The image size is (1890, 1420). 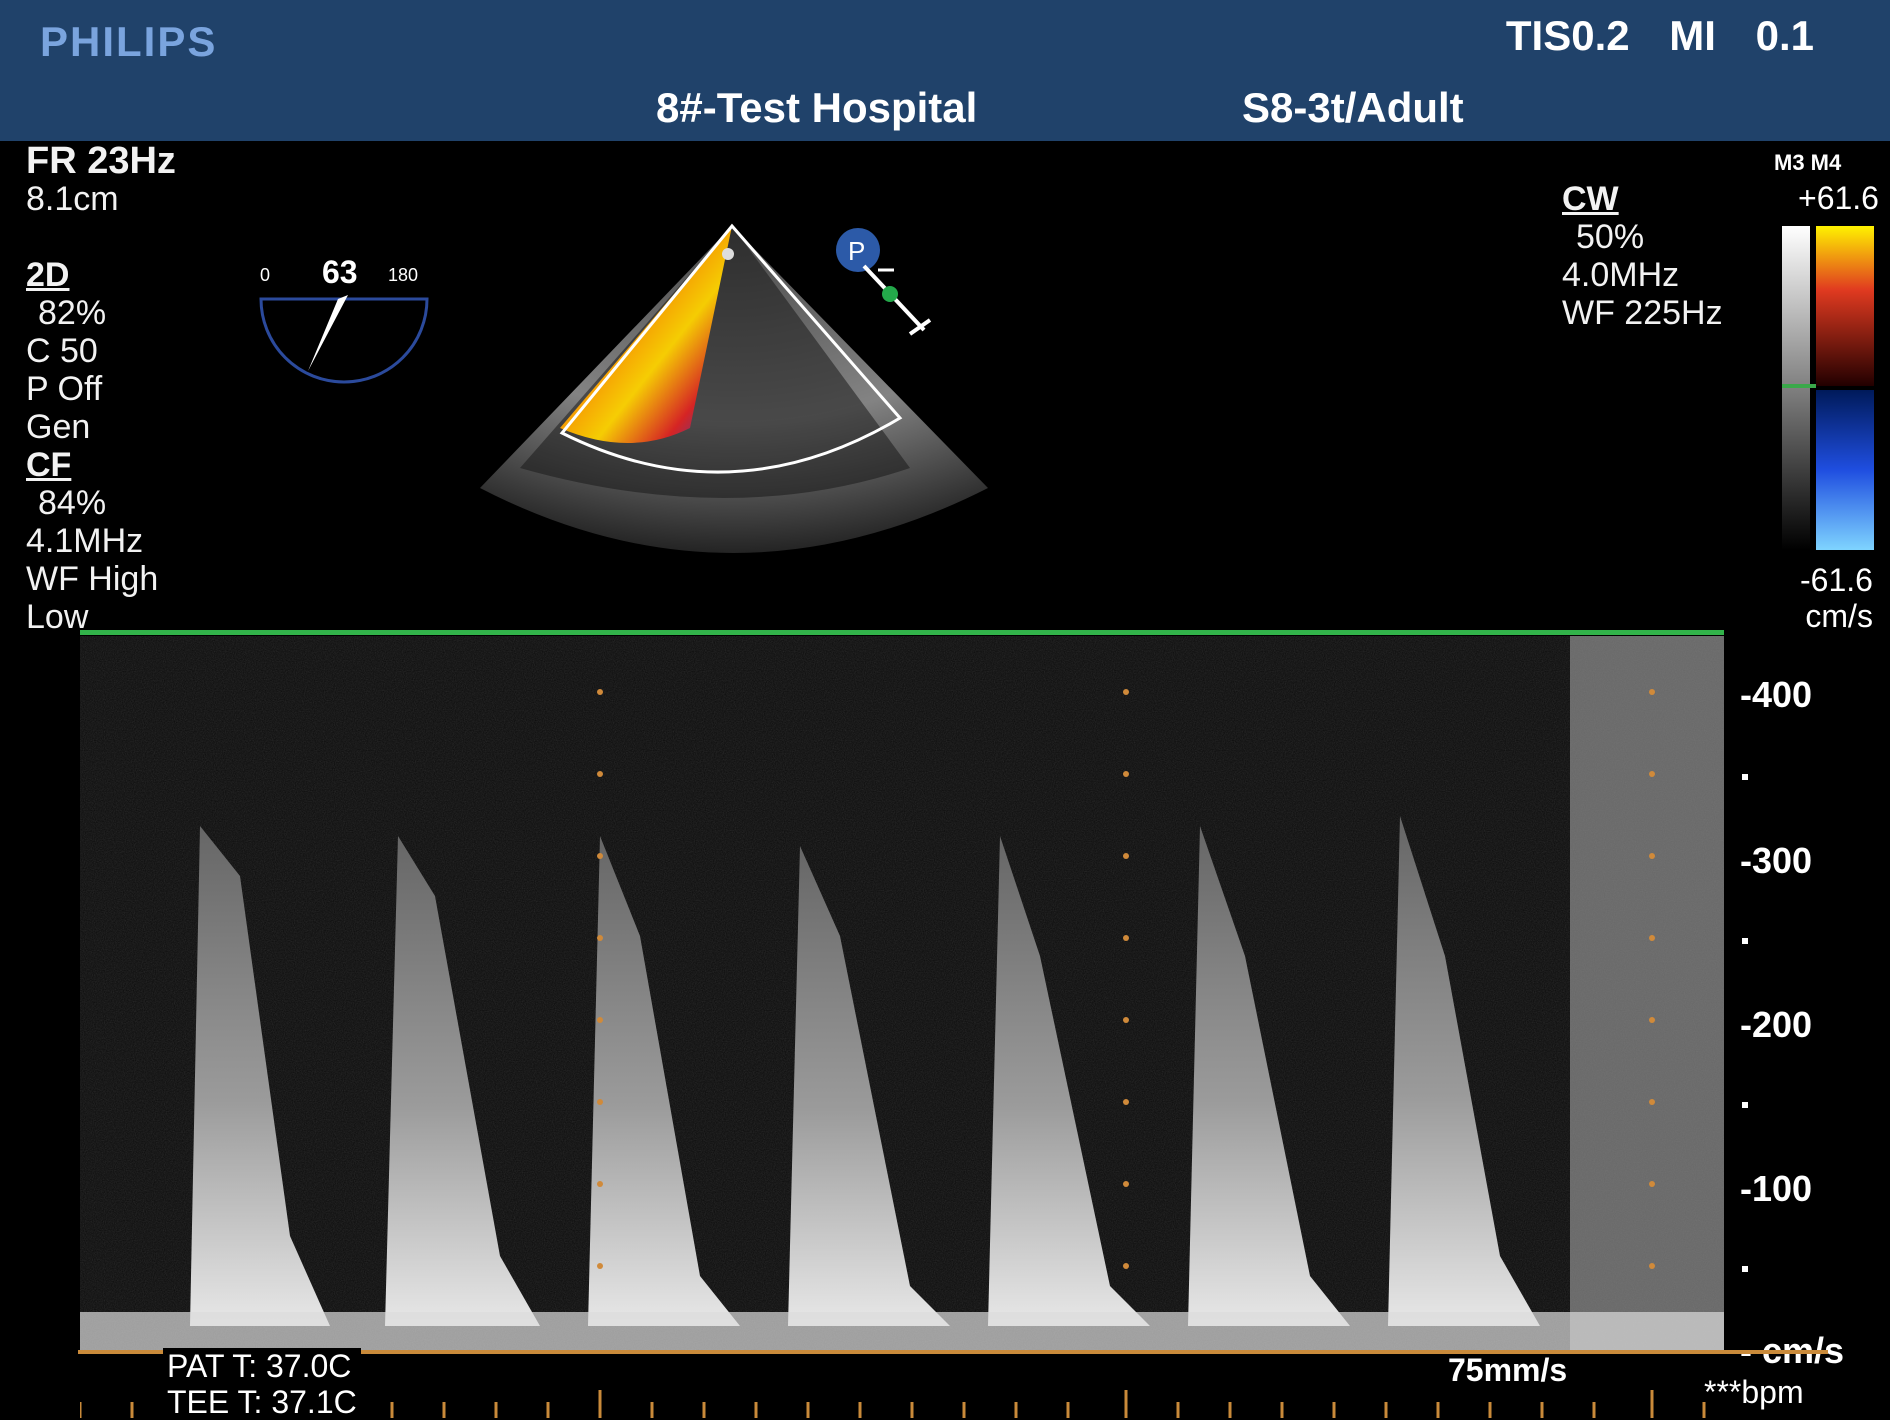 What do you see at coordinates (262, 1402) in the screenshot?
I see `tee-temperature: TEE T: 37.1C` at bounding box center [262, 1402].